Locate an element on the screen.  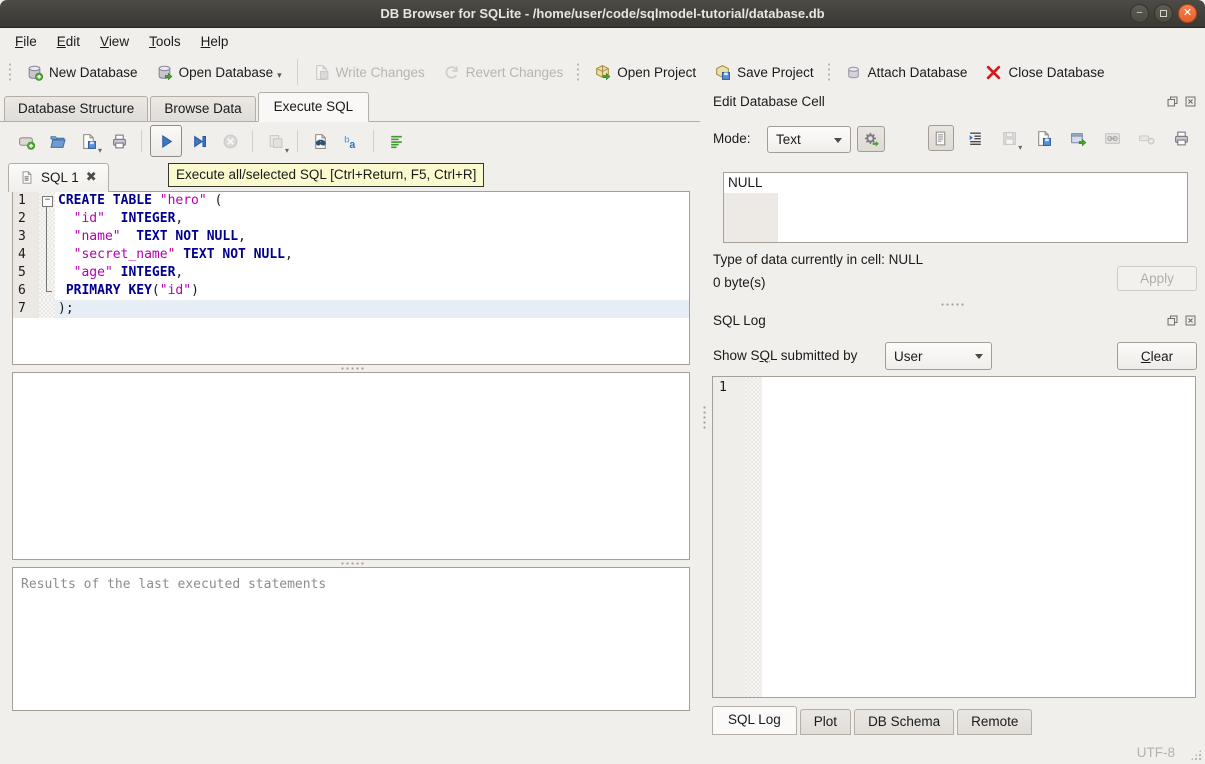
apply-mode-button is located at coordinates (871, 139).